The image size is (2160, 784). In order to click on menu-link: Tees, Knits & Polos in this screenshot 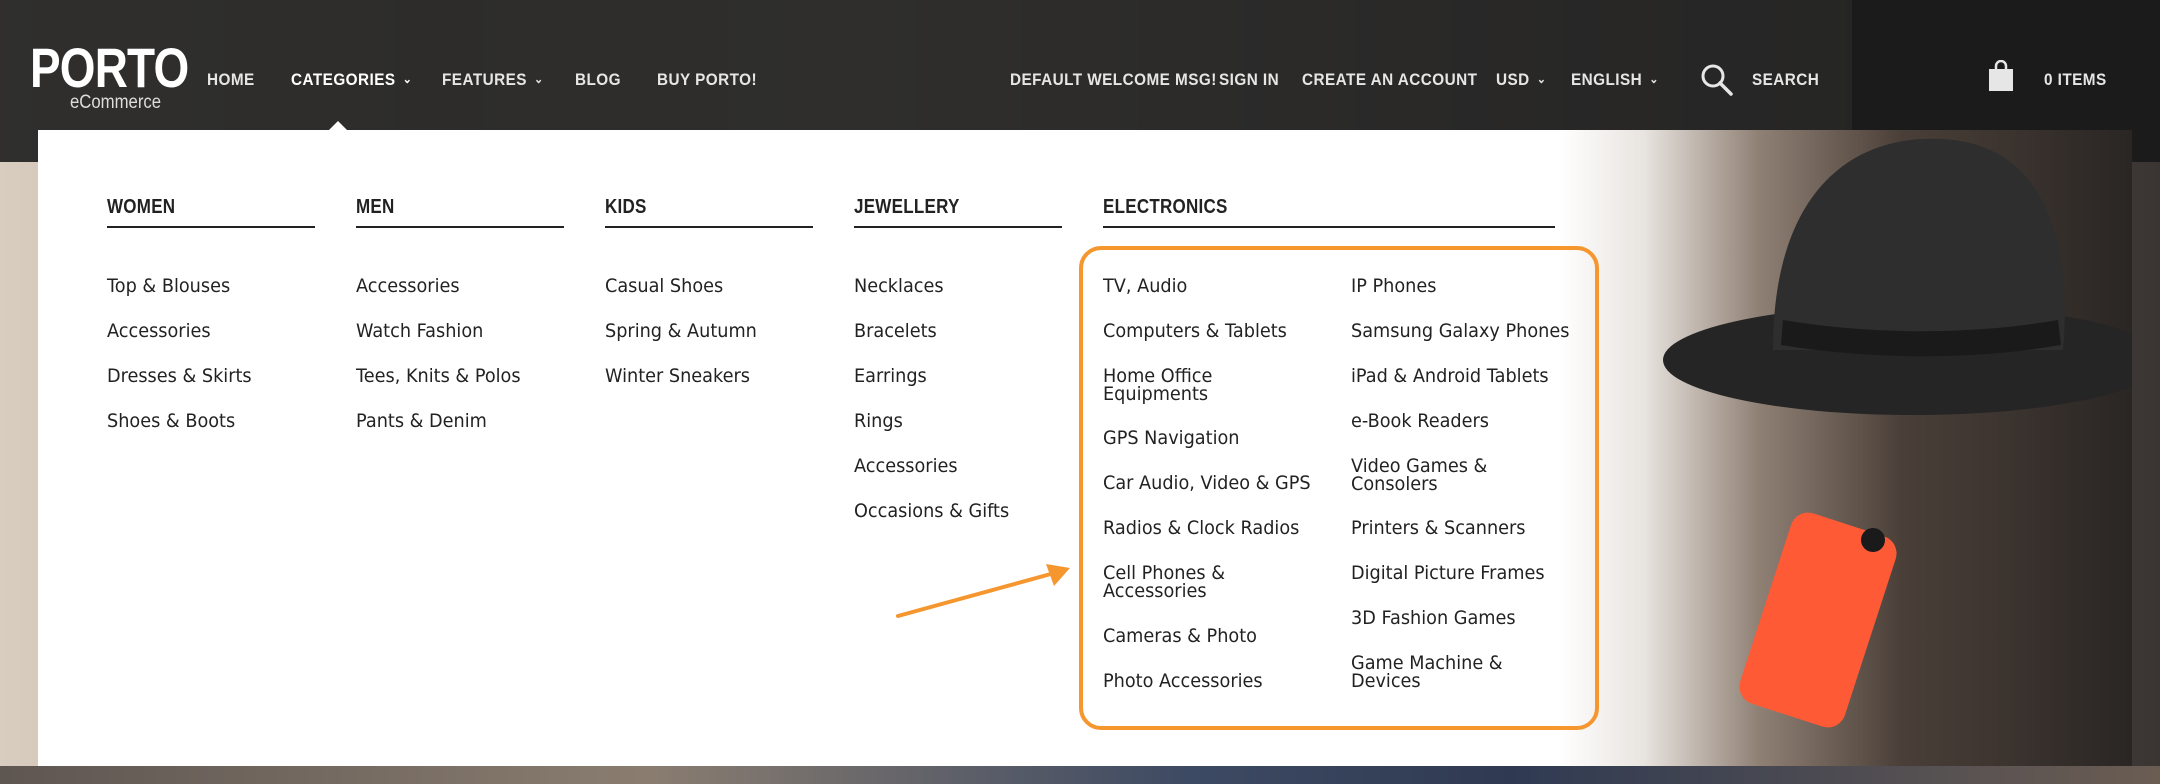, I will do `click(438, 376)`.